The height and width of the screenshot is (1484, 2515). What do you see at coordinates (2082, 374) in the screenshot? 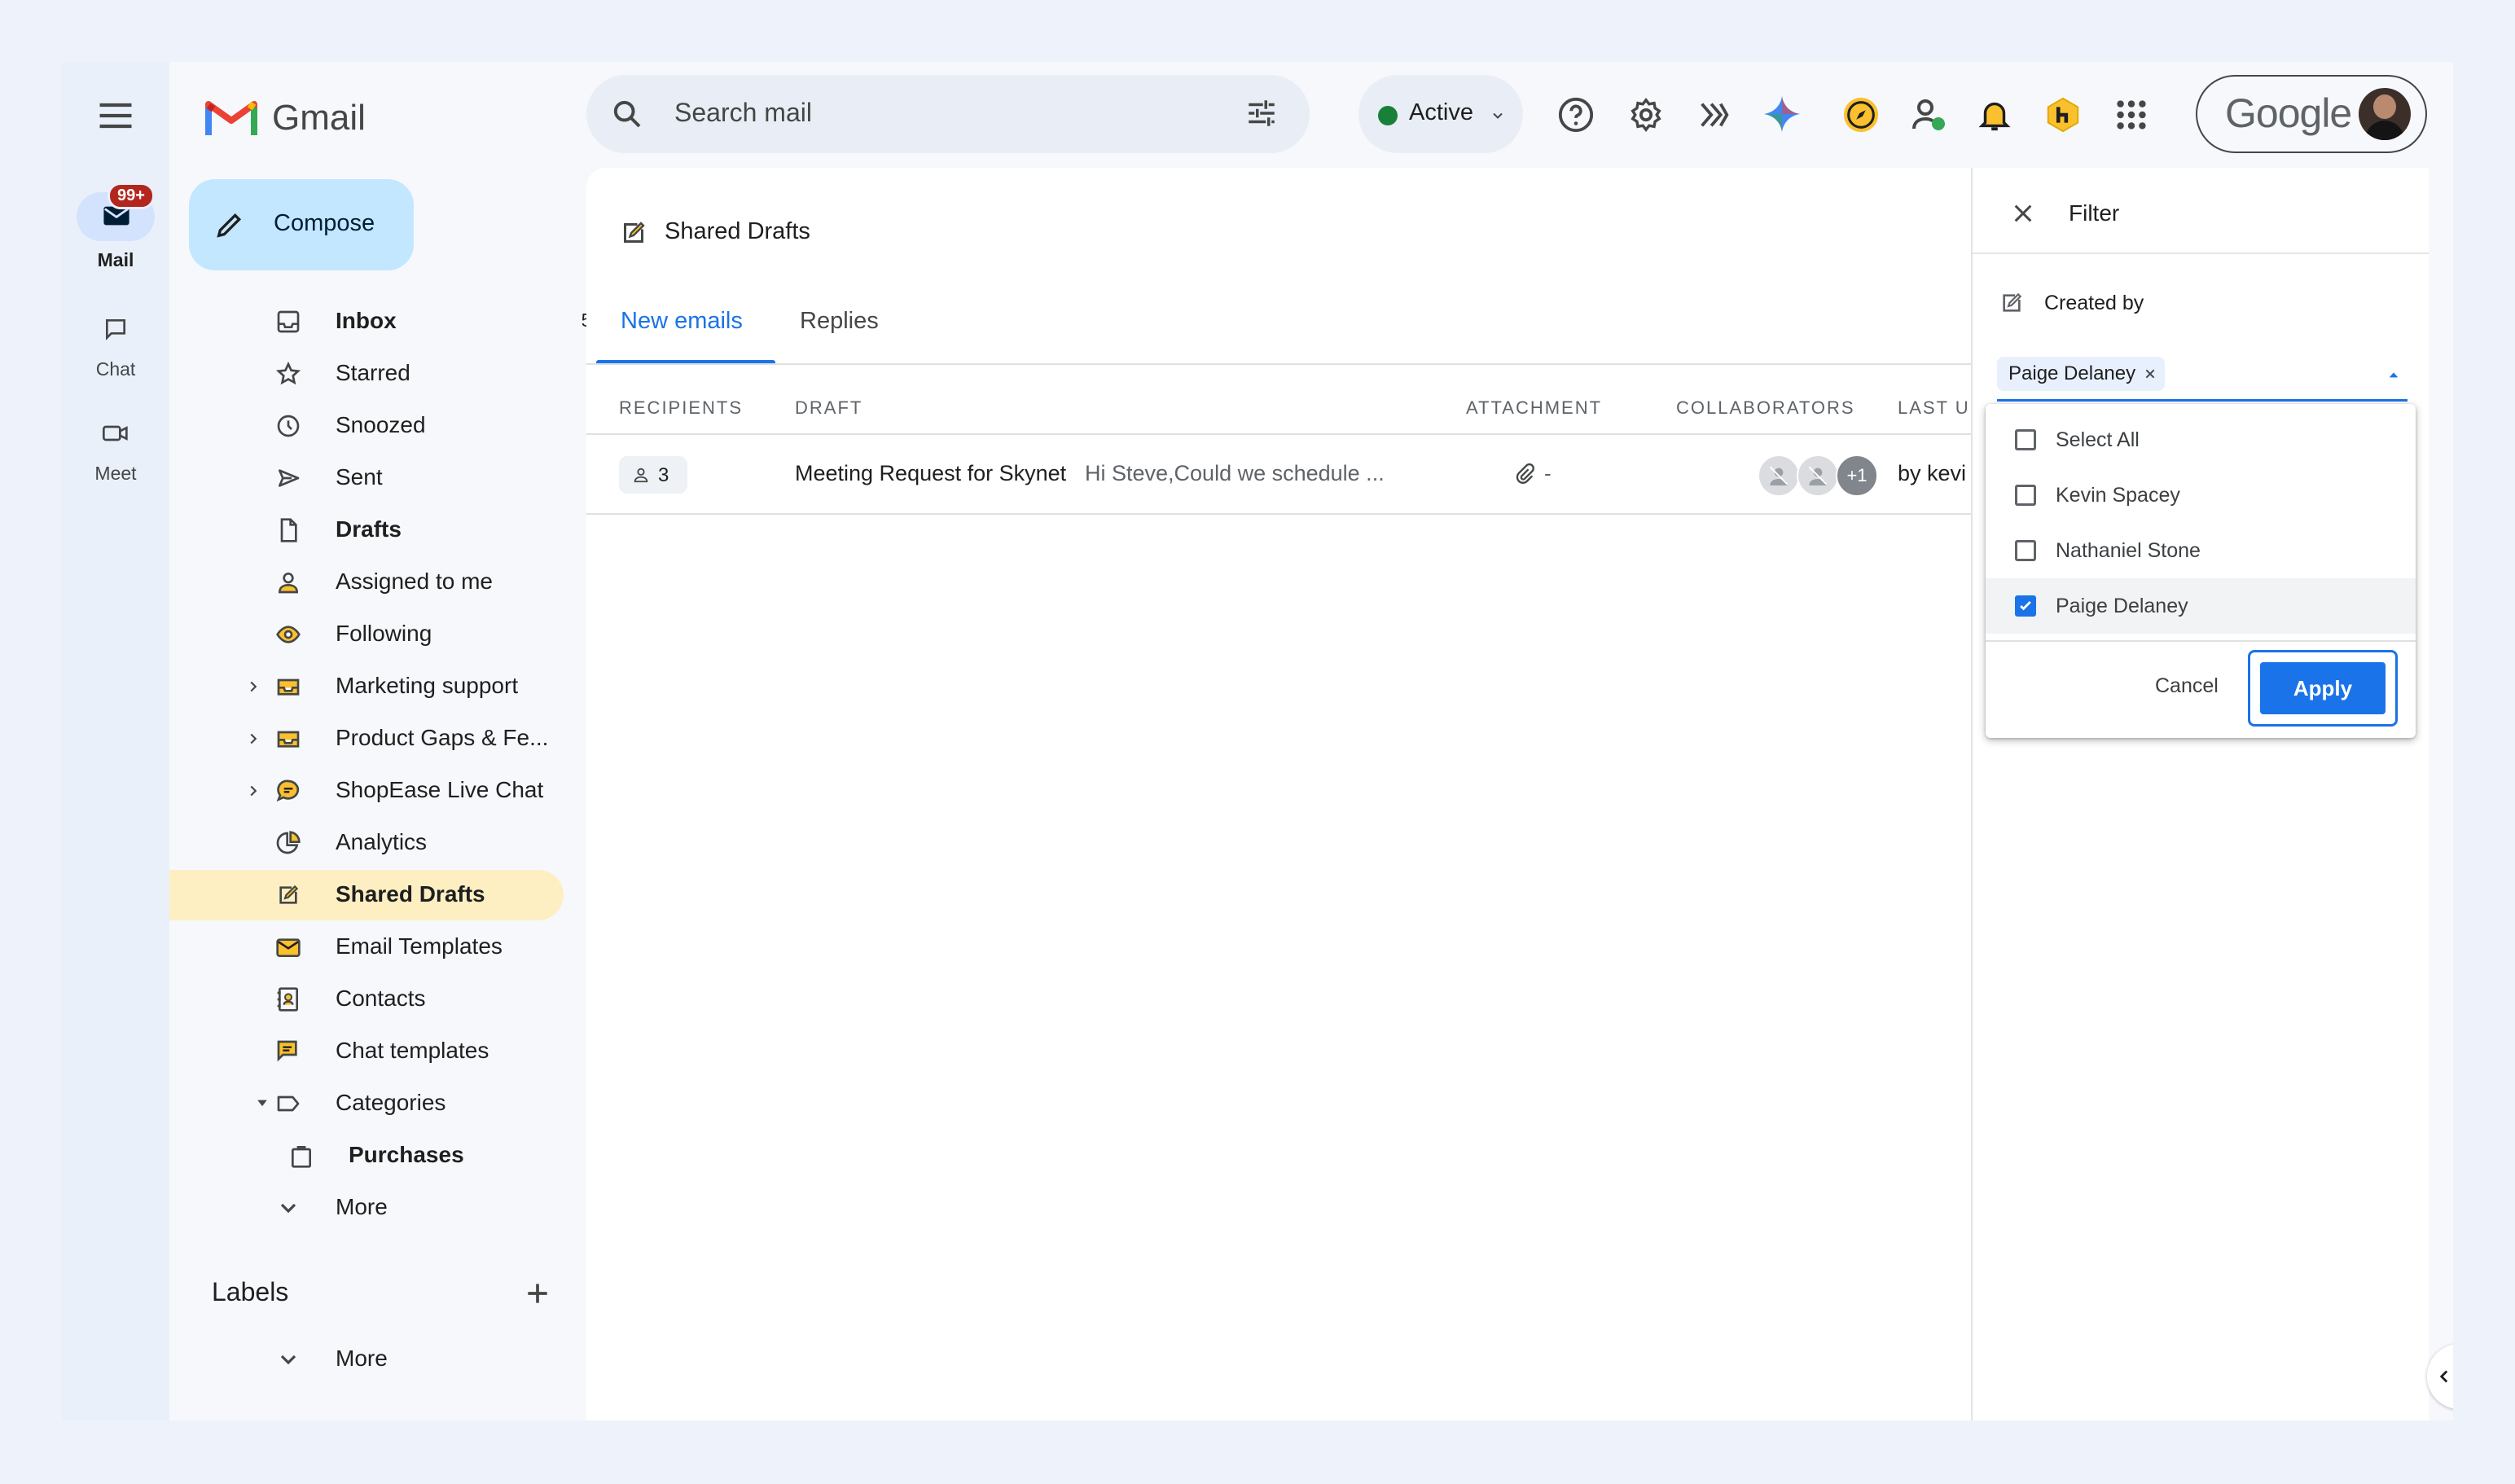
I see `selected-chip: Paige Delaney` at bounding box center [2082, 374].